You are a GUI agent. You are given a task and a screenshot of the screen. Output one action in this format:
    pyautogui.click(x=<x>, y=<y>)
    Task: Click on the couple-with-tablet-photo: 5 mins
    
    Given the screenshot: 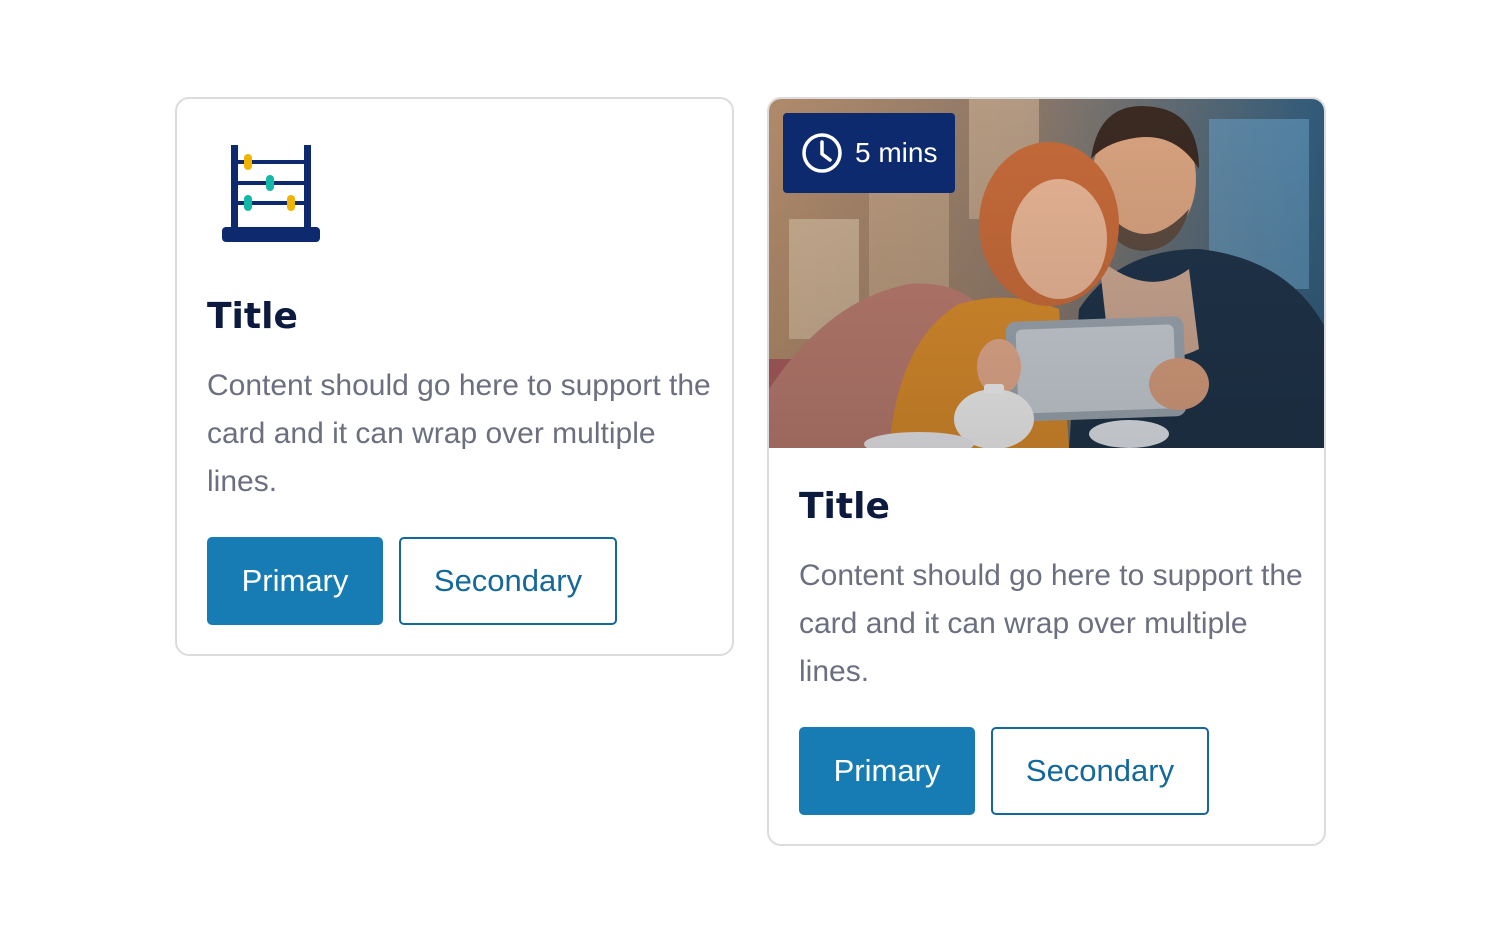 What is the action you would take?
    pyautogui.click(x=1046, y=273)
    